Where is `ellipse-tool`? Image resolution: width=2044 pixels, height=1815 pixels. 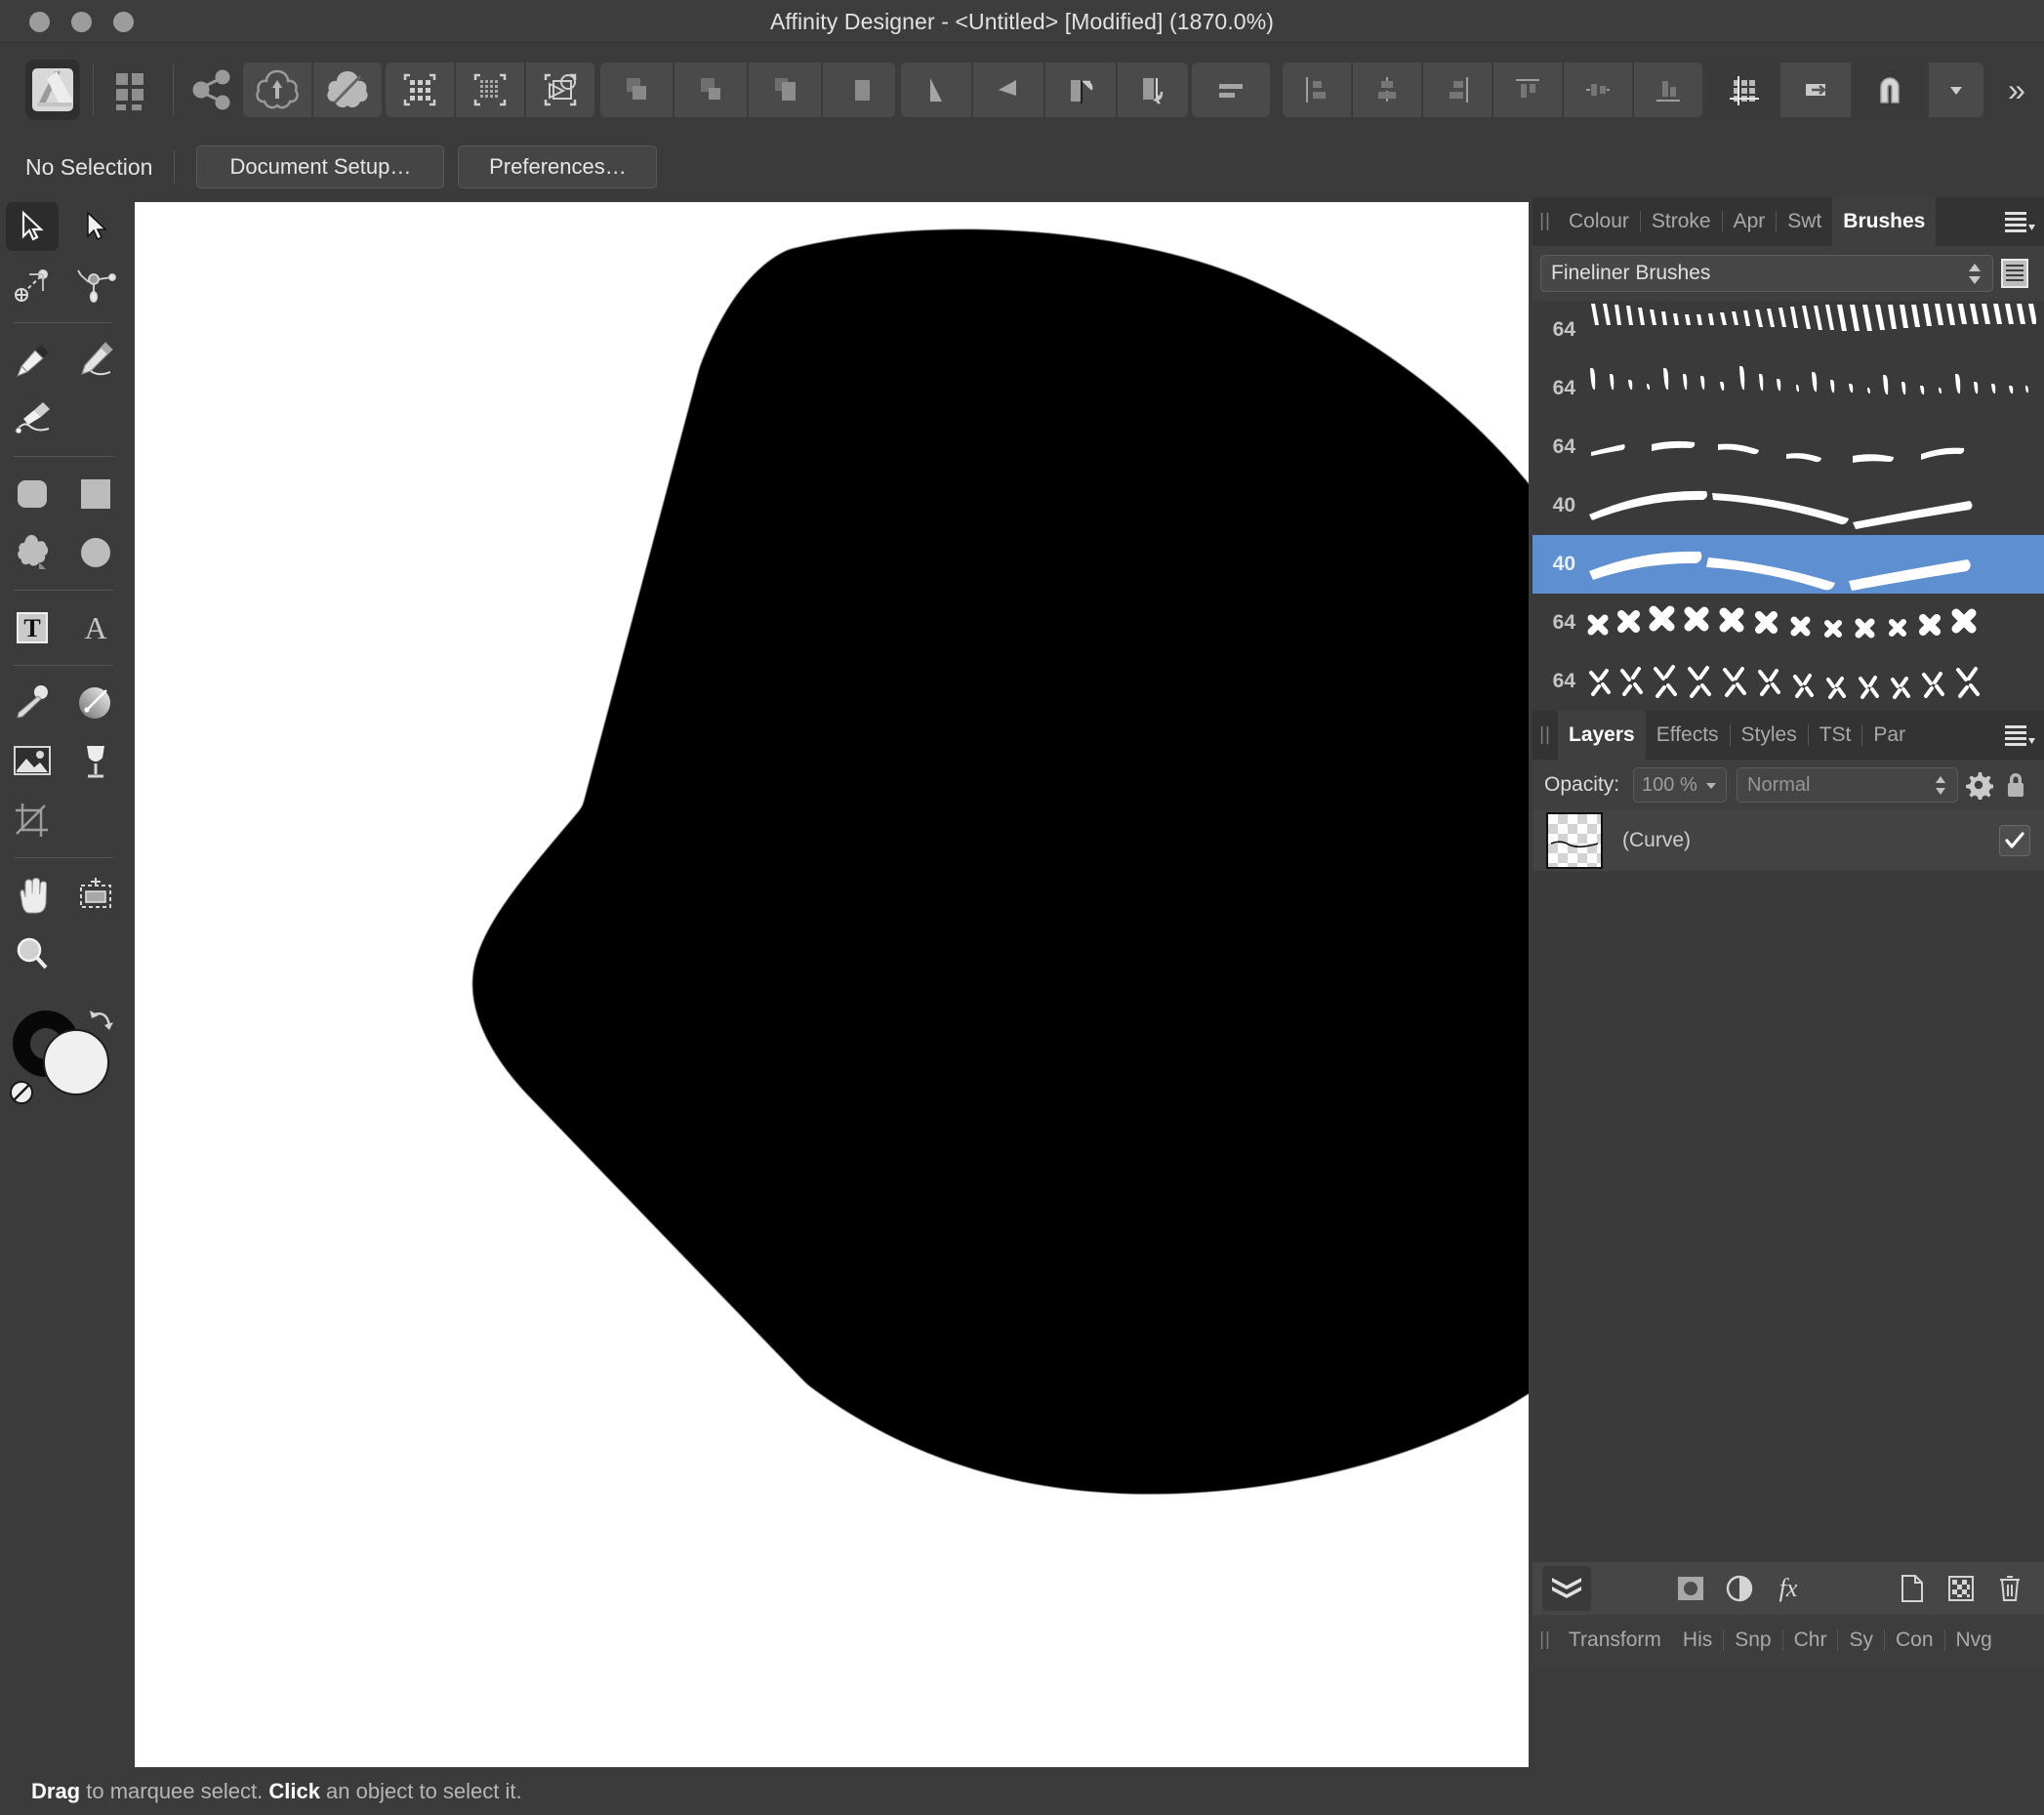
ellipse-tool is located at coordinates (95, 552).